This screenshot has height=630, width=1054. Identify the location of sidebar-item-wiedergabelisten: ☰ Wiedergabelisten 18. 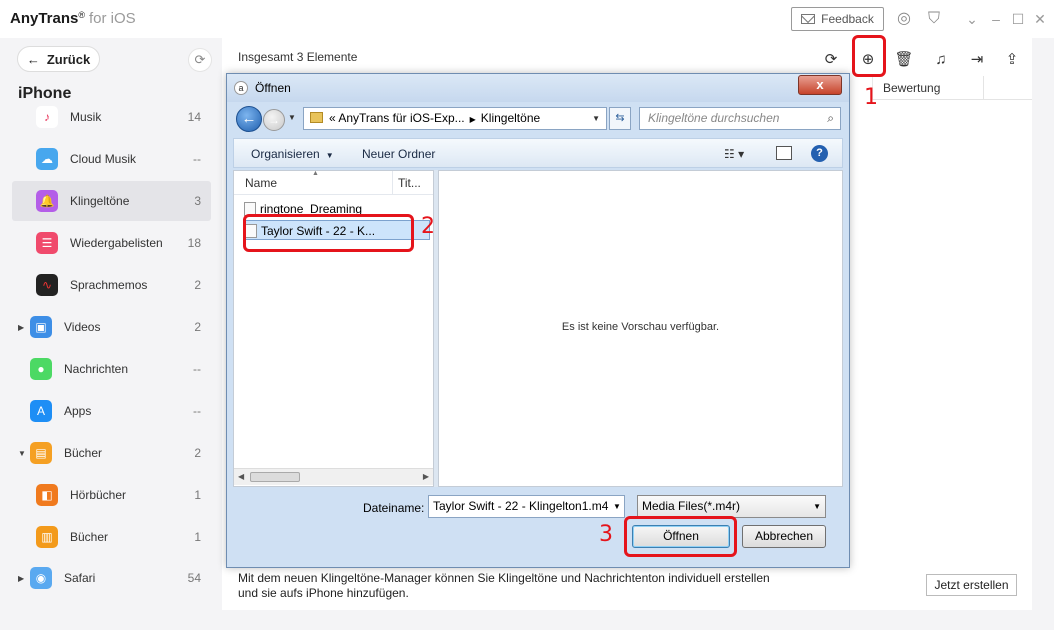
(111, 243).